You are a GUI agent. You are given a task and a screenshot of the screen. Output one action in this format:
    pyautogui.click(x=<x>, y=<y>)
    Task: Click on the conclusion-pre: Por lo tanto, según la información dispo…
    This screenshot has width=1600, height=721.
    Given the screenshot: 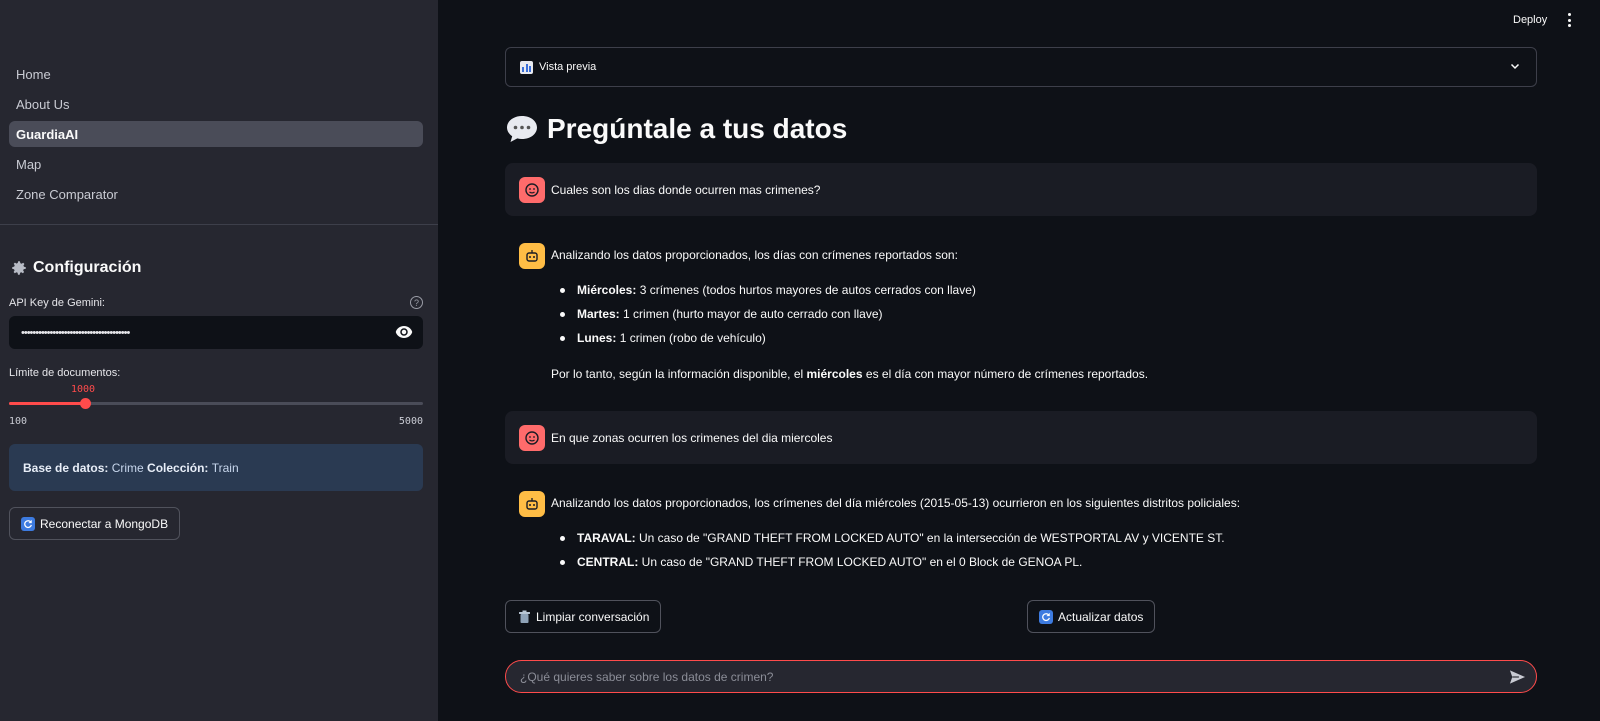 What is the action you would take?
    pyautogui.click(x=677, y=374)
    